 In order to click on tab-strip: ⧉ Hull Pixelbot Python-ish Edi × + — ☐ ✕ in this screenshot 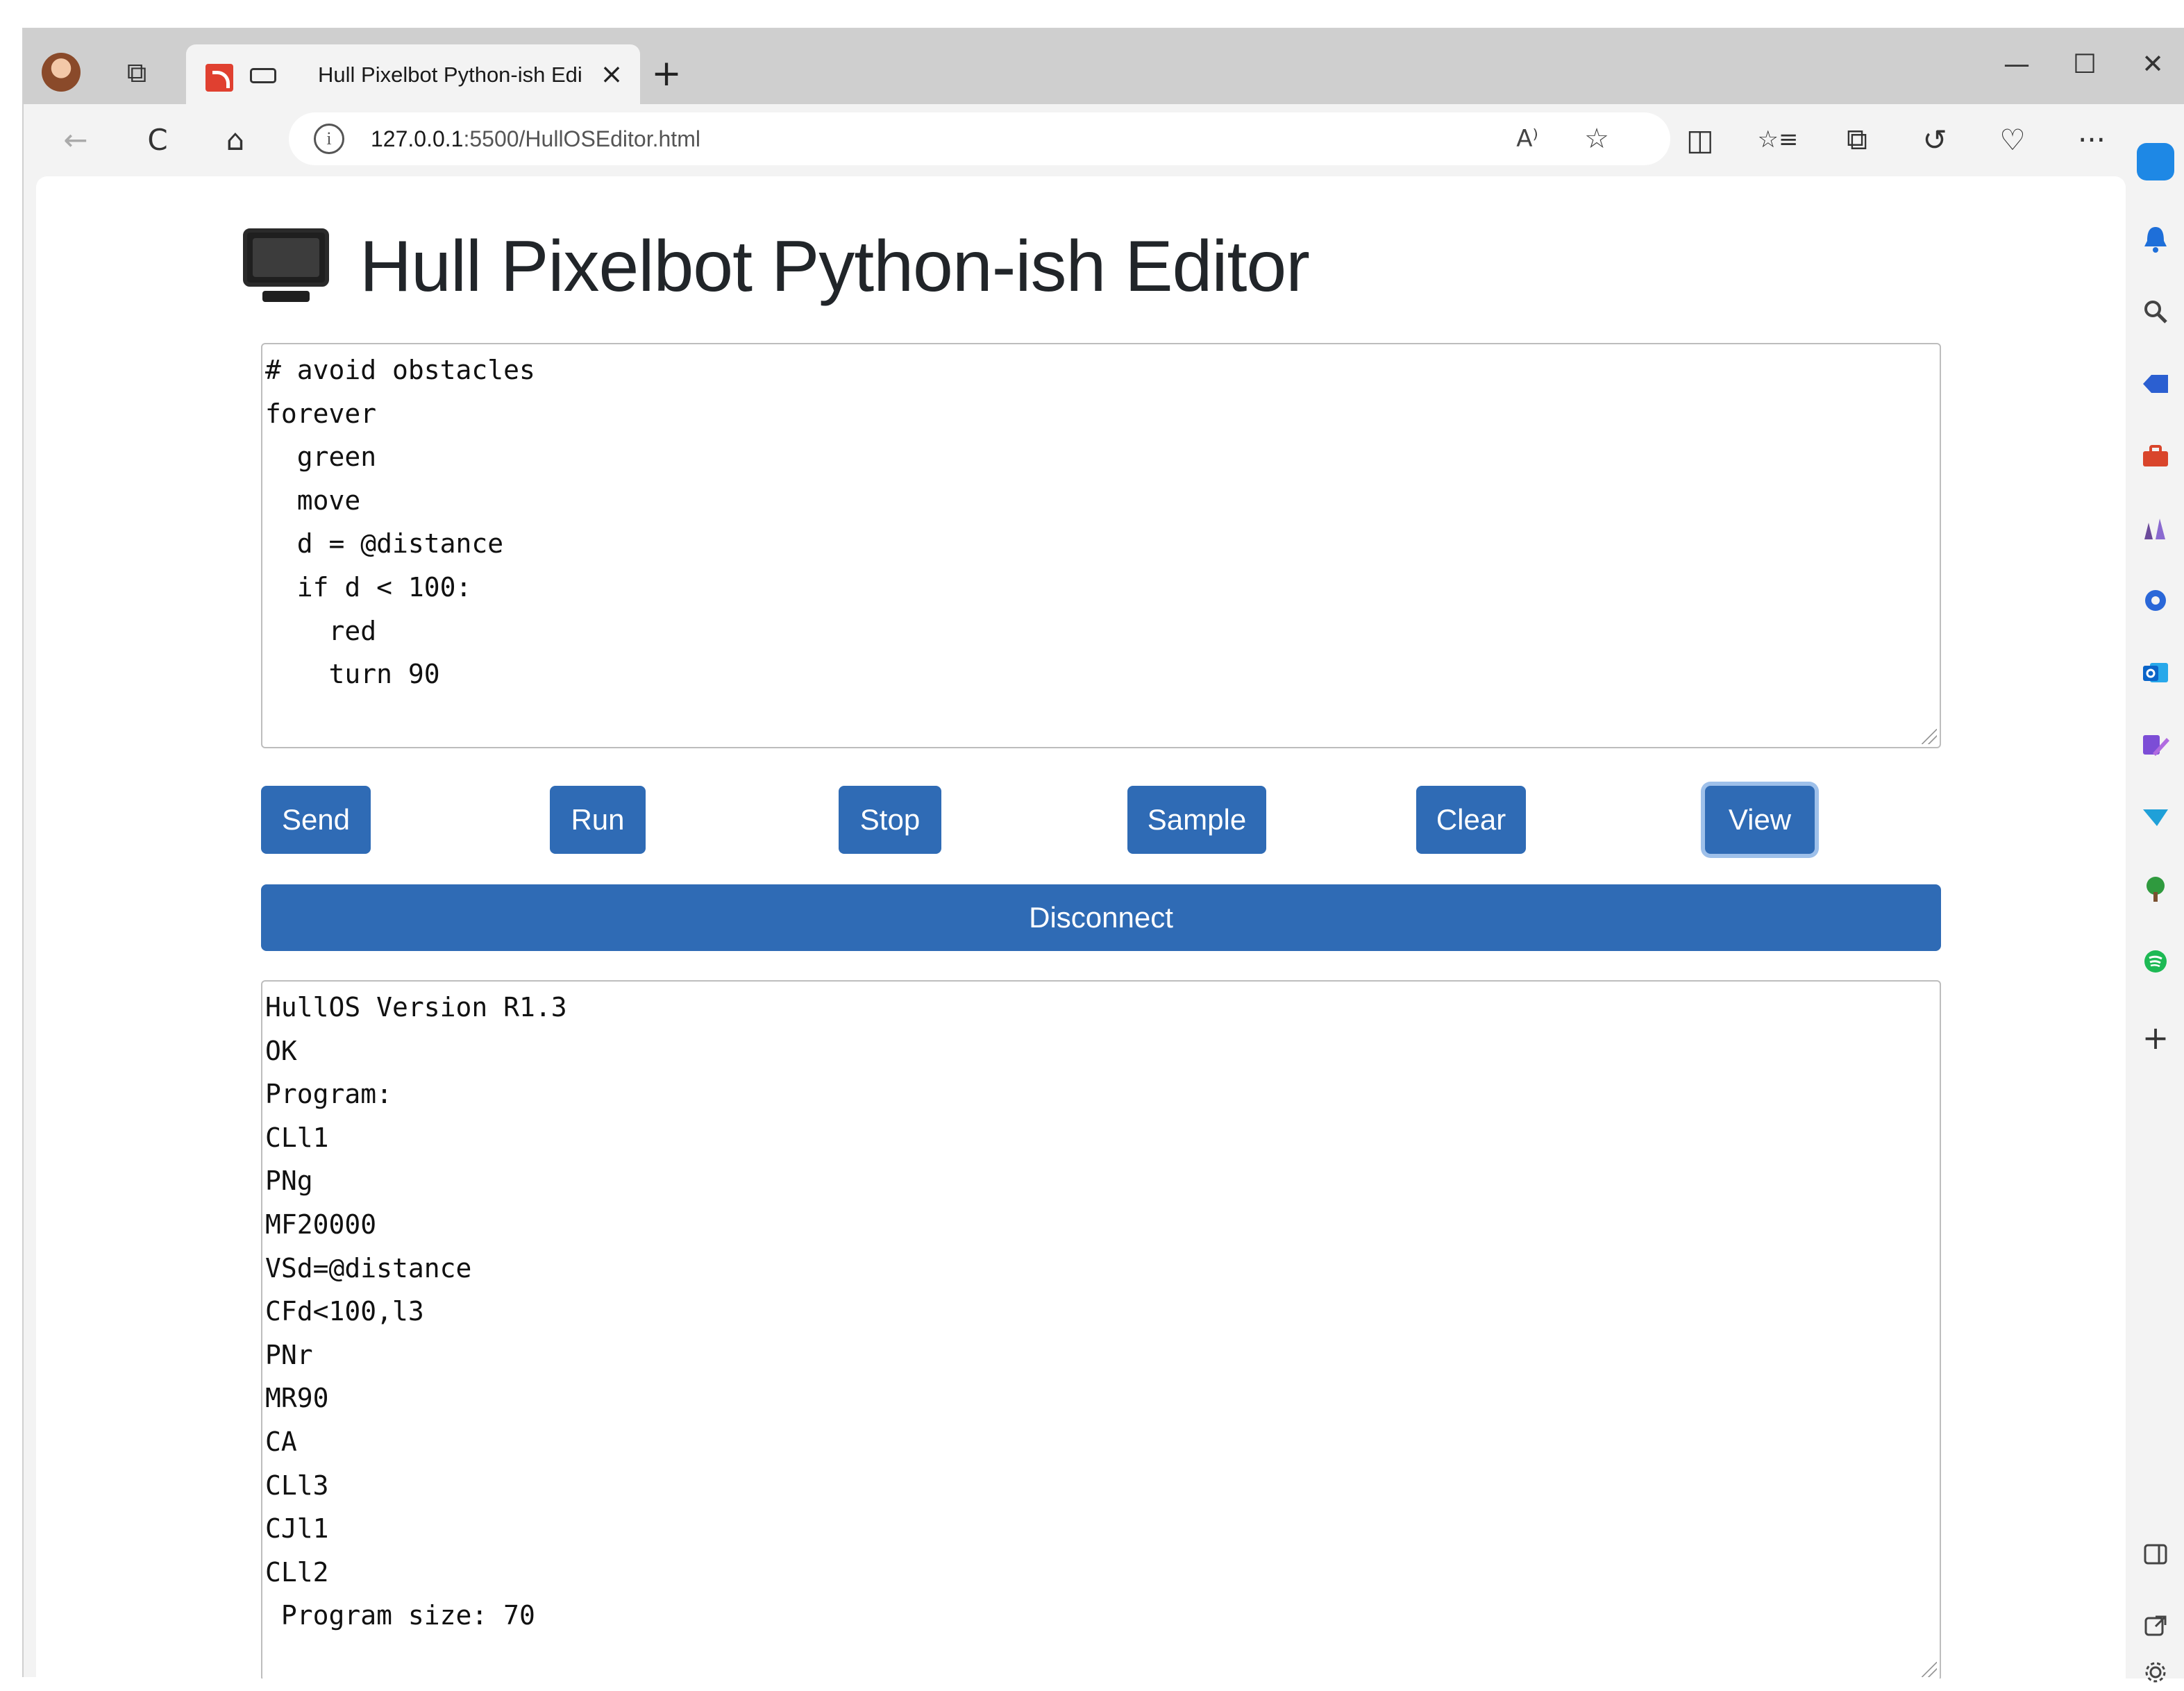, I will do `click(1104, 66)`.